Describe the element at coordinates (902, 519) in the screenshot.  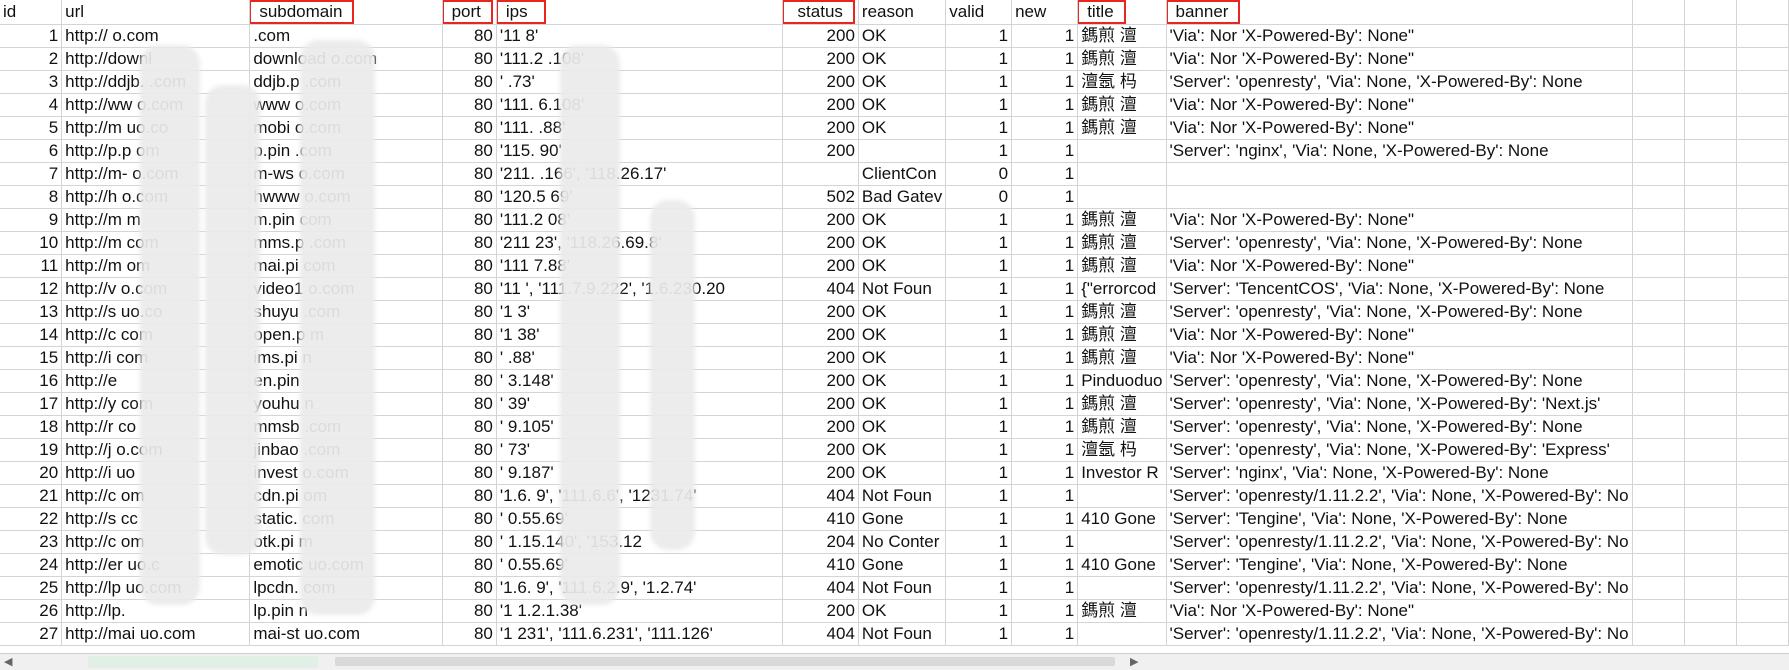
I see `cell-reason: Gone` at that location.